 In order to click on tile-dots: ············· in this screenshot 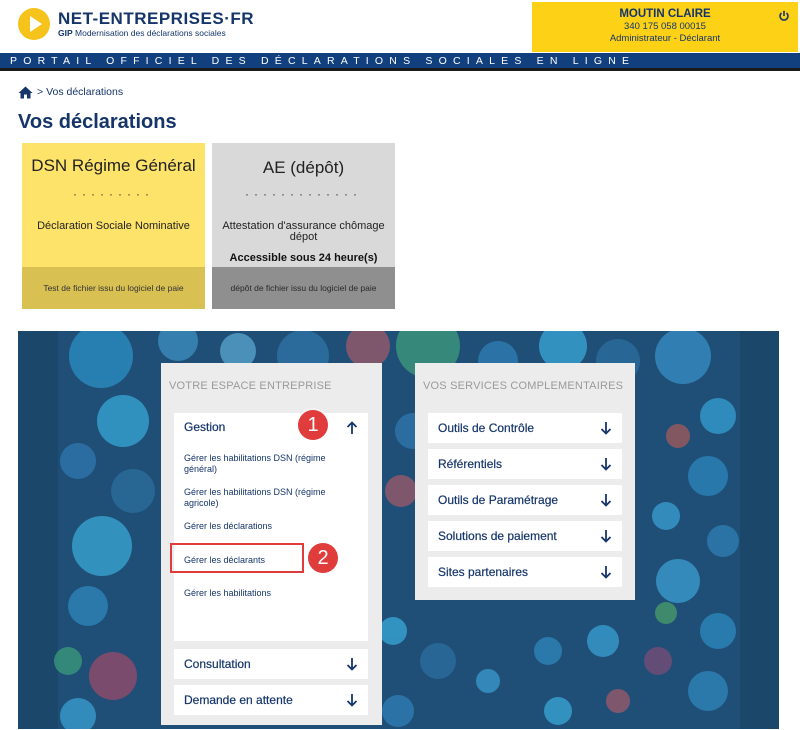, I will do `click(303, 194)`.